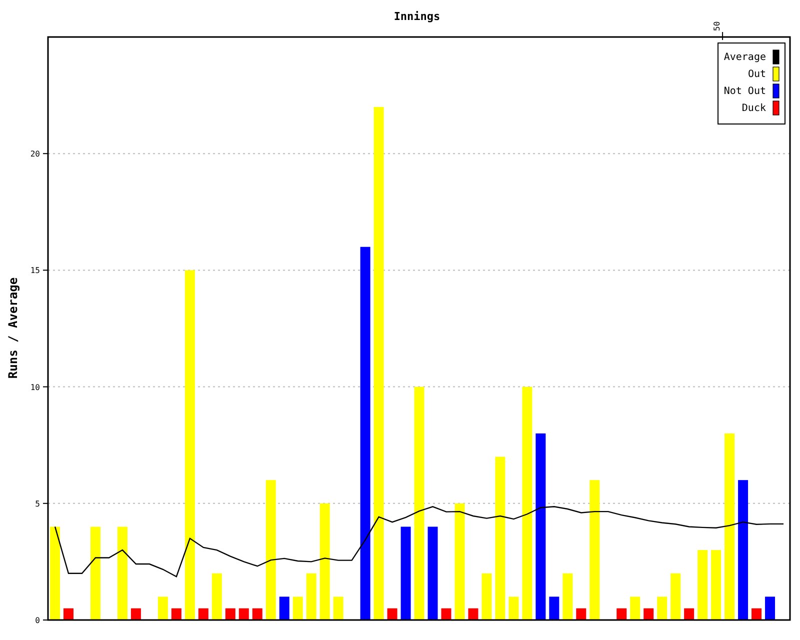 The height and width of the screenshot is (640, 800). Describe the element at coordinates (13, 328) in the screenshot. I see `y-axis-label: Runs / Average` at that location.